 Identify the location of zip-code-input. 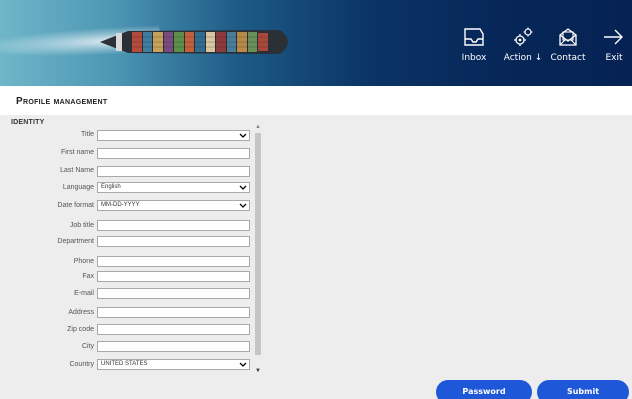
(173, 329).